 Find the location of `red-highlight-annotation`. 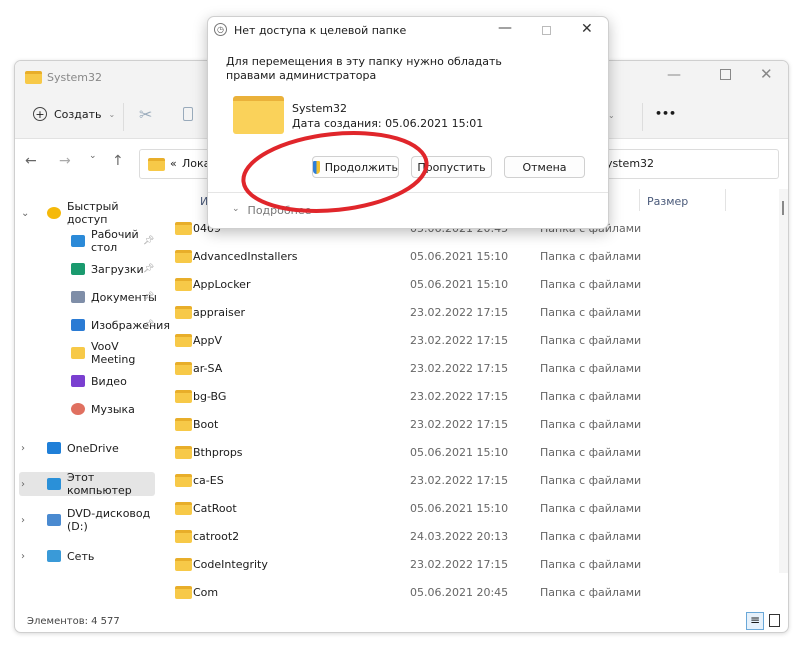

red-highlight-annotation is located at coordinates (335, 172).